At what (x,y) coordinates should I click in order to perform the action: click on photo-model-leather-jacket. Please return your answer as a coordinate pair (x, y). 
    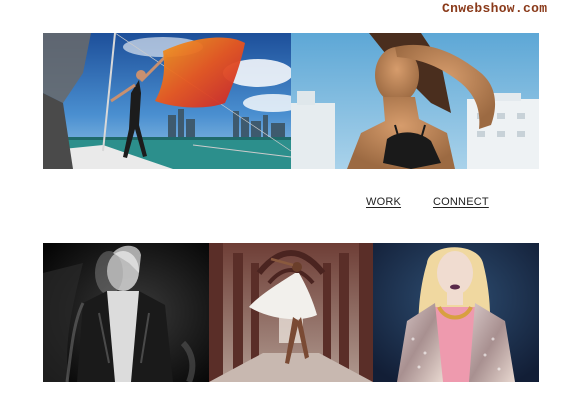
    Looking at the image, I should click on (126, 312).